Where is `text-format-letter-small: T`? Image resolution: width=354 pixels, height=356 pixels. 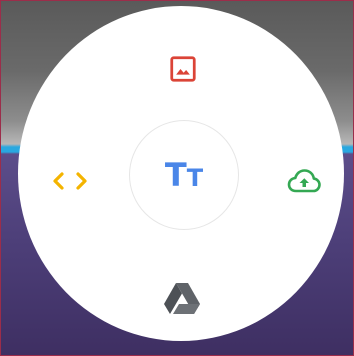 text-format-letter-small: T is located at coordinates (195, 178).